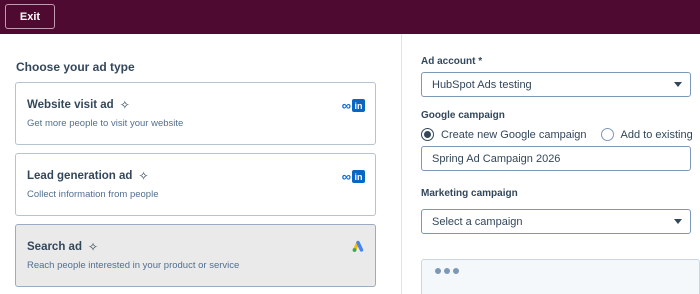  What do you see at coordinates (452, 61) in the screenshot?
I see `ad-account-label: Ad account *` at bounding box center [452, 61].